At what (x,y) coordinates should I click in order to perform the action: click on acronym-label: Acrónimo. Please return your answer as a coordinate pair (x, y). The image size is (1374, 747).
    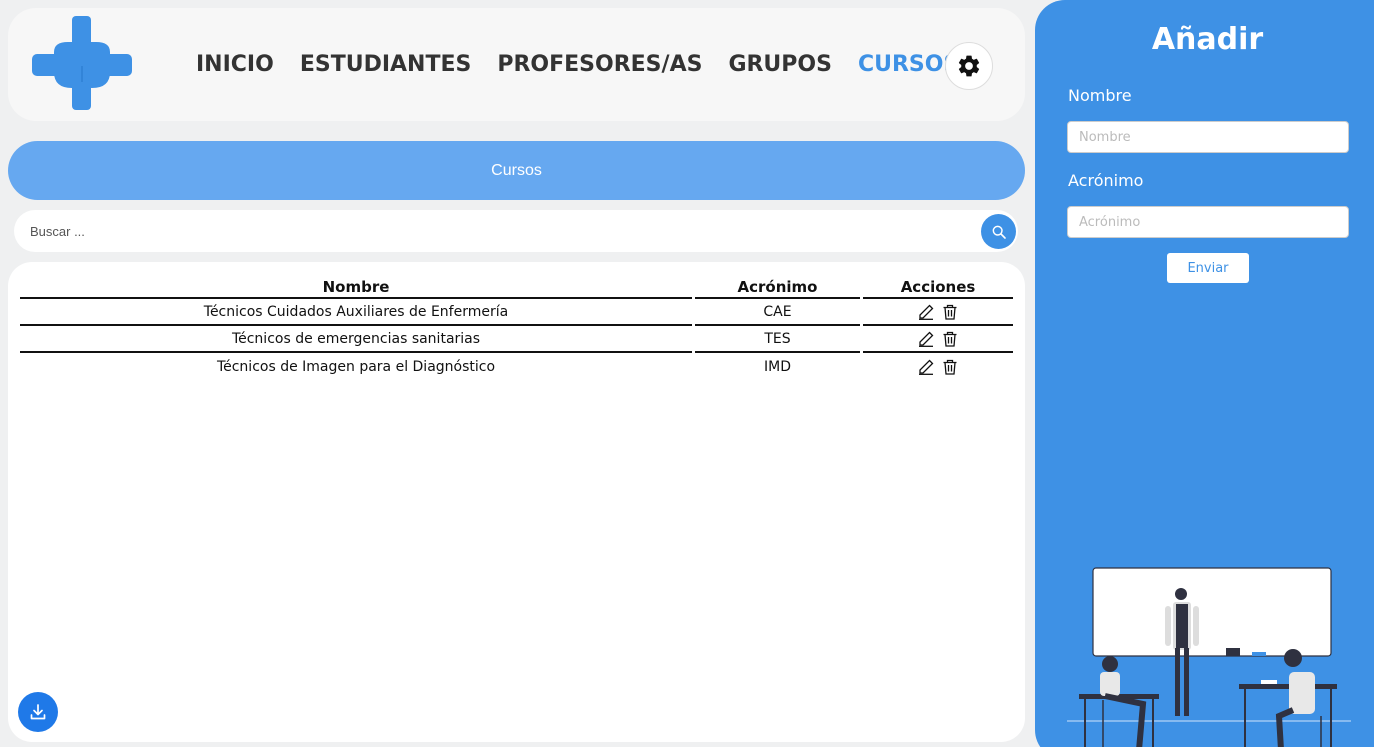
    Looking at the image, I should click on (1106, 180).